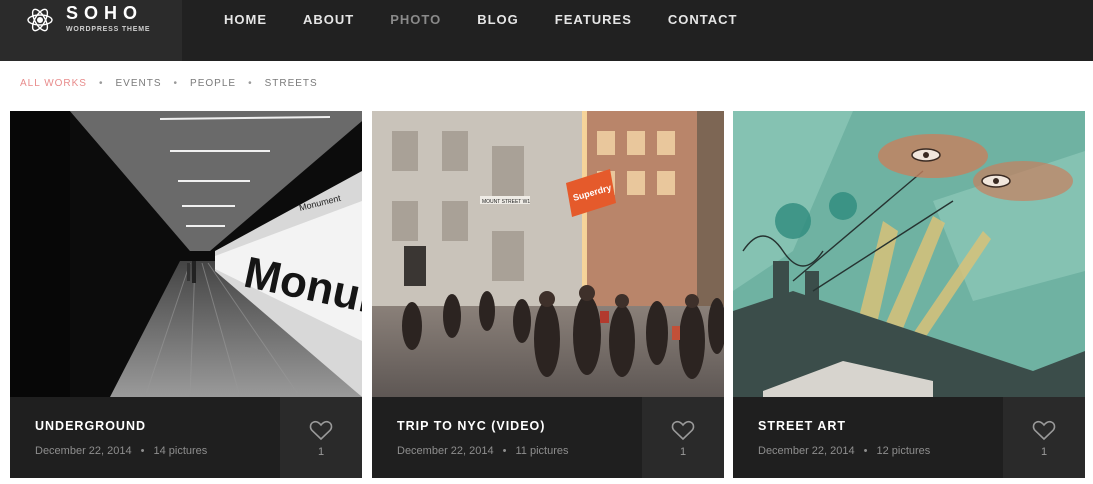 The width and height of the screenshot is (1093, 484). Describe the element at coordinates (471, 426) in the screenshot. I see `card-title: TRIP TO NYC (VIDEO)` at that location.